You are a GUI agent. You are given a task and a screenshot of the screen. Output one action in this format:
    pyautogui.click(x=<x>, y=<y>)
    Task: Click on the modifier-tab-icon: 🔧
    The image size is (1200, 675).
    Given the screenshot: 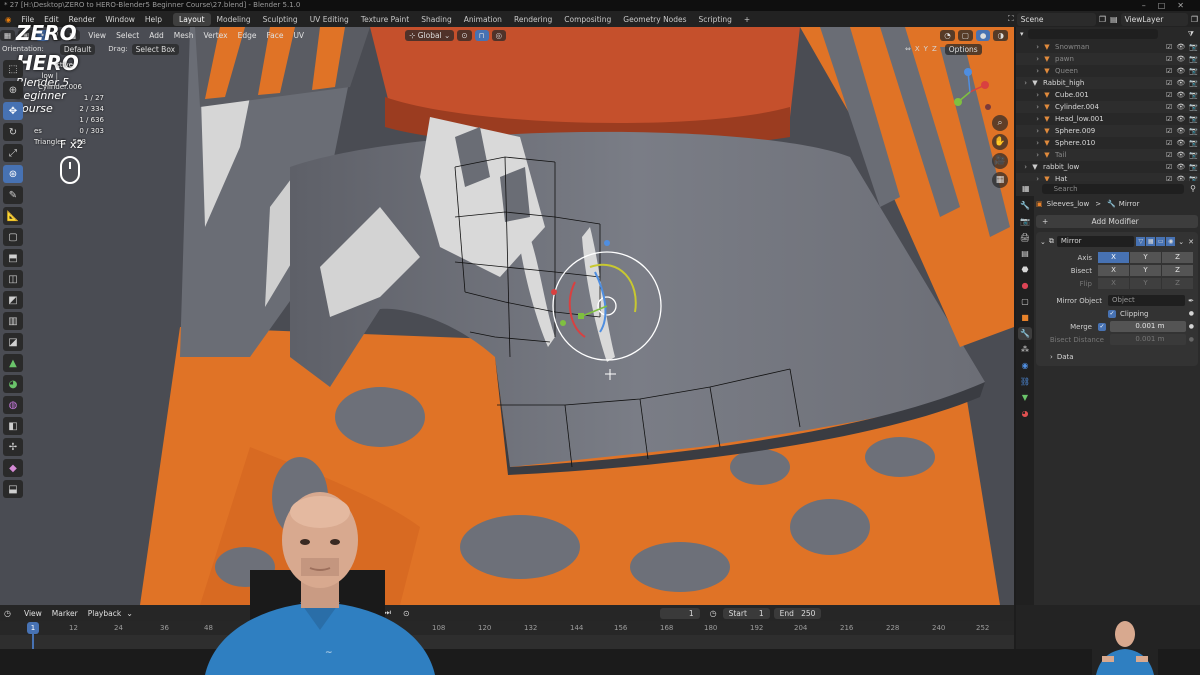 What is the action you would take?
    pyautogui.click(x=1025, y=333)
    